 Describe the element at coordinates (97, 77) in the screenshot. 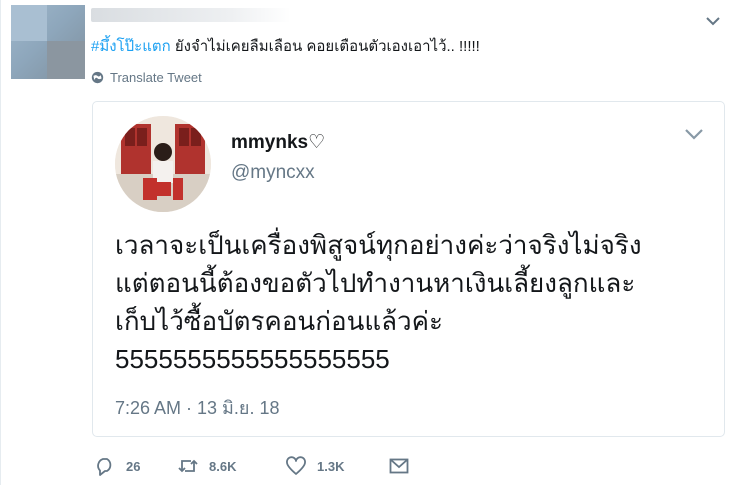

I see `globe-icon` at that location.